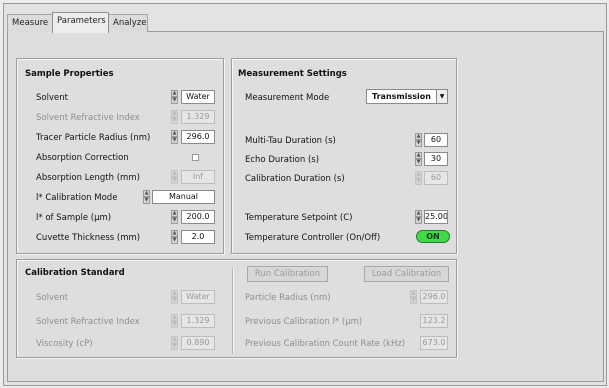 This screenshot has height=388, width=609. I want to click on lstar-sample-label: l* of Sample (µm), so click(74, 218).